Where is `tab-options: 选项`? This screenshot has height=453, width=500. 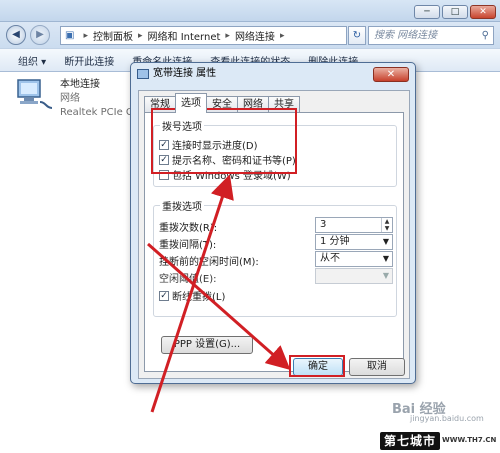
tab-options: 选项 is located at coordinates (191, 103).